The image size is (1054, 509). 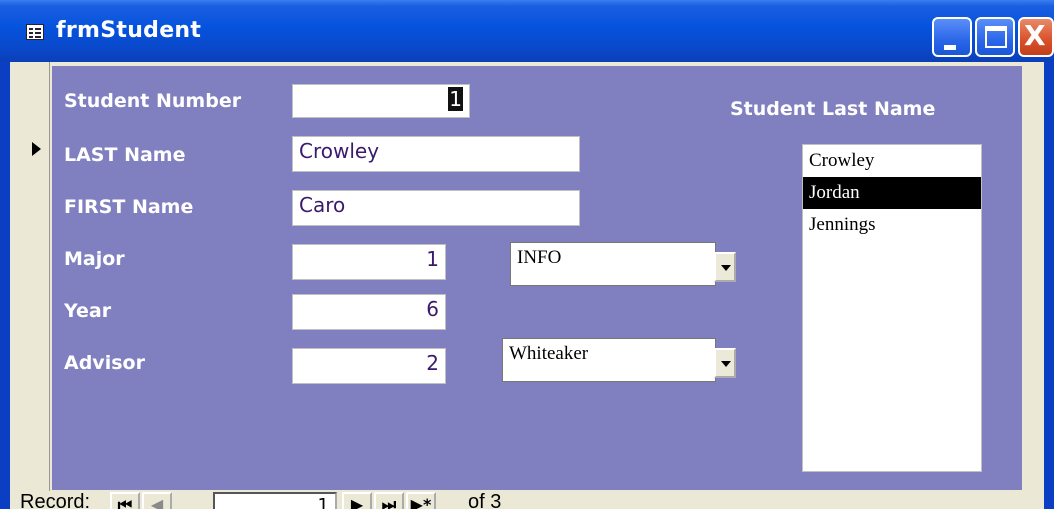 What do you see at coordinates (369, 366) in the screenshot?
I see `advisor-id-field: 2` at bounding box center [369, 366].